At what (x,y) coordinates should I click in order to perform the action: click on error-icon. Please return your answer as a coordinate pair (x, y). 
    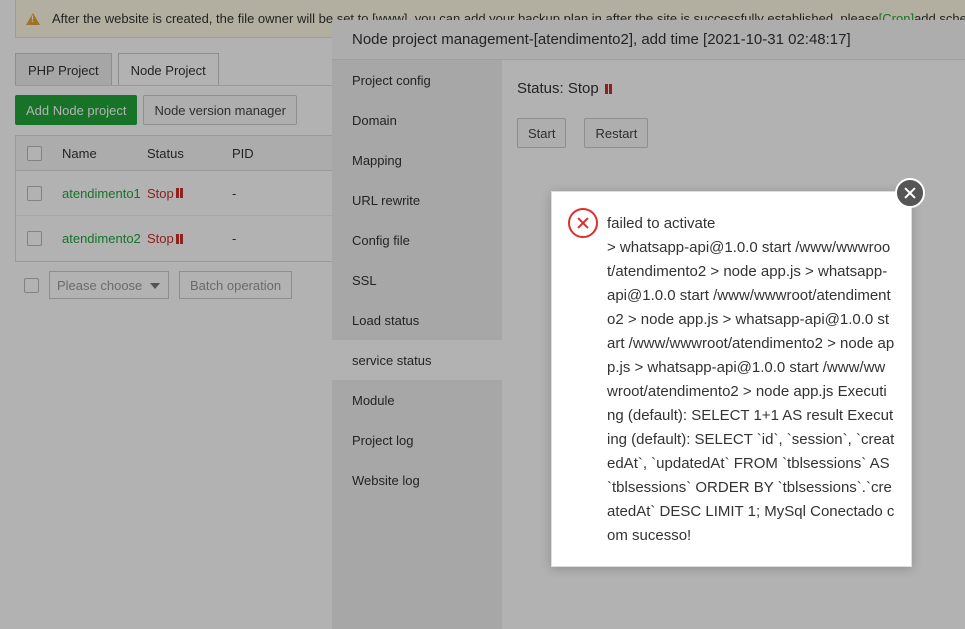
    Looking at the image, I should click on (583, 223).